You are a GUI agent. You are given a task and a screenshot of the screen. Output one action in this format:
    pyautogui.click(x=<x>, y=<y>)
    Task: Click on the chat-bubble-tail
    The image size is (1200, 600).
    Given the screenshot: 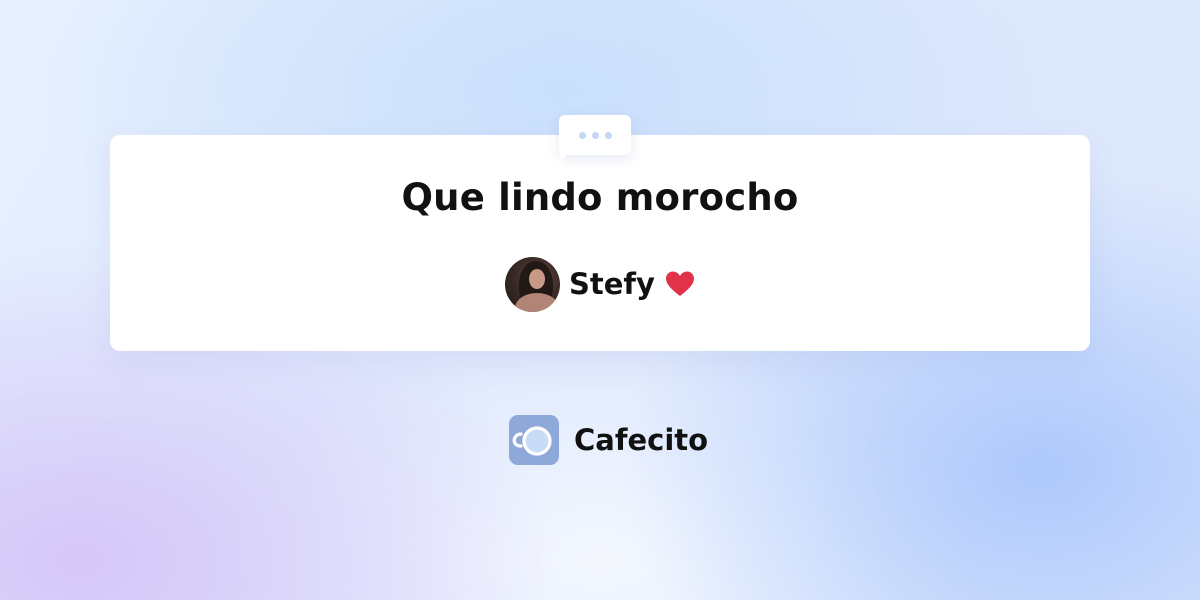 What is the action you would take?
    pyautogui.click(x=566, y=156)
    